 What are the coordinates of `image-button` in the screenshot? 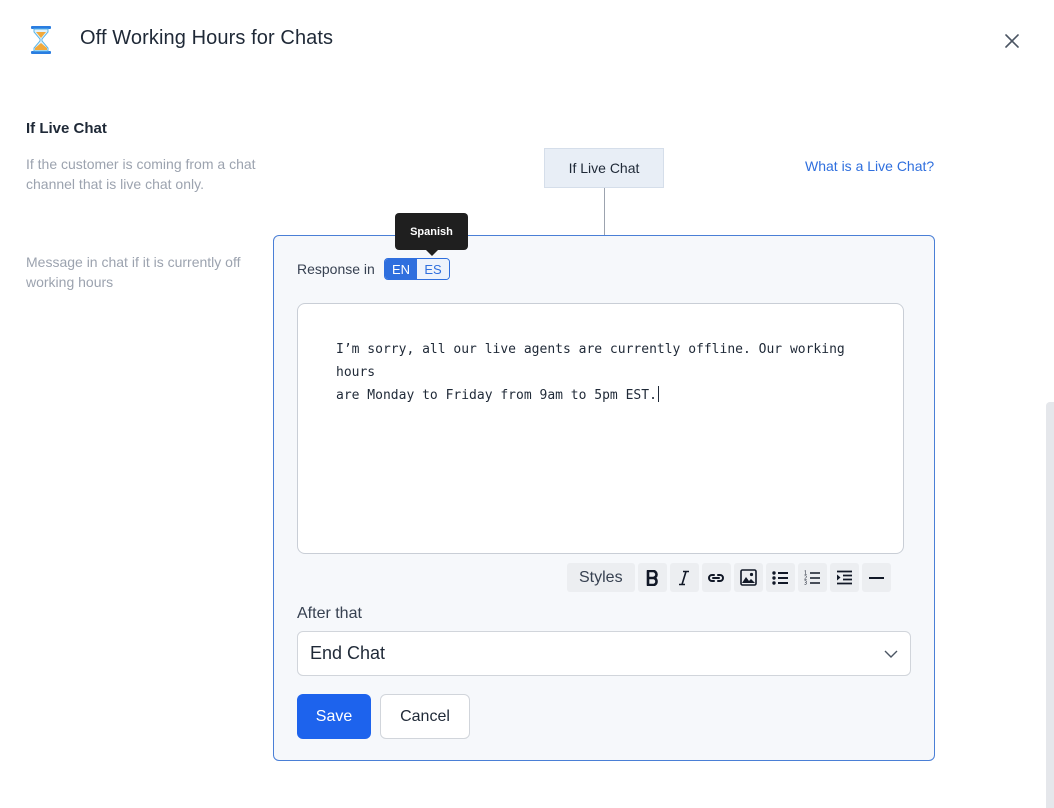 It's located at (748, 577).